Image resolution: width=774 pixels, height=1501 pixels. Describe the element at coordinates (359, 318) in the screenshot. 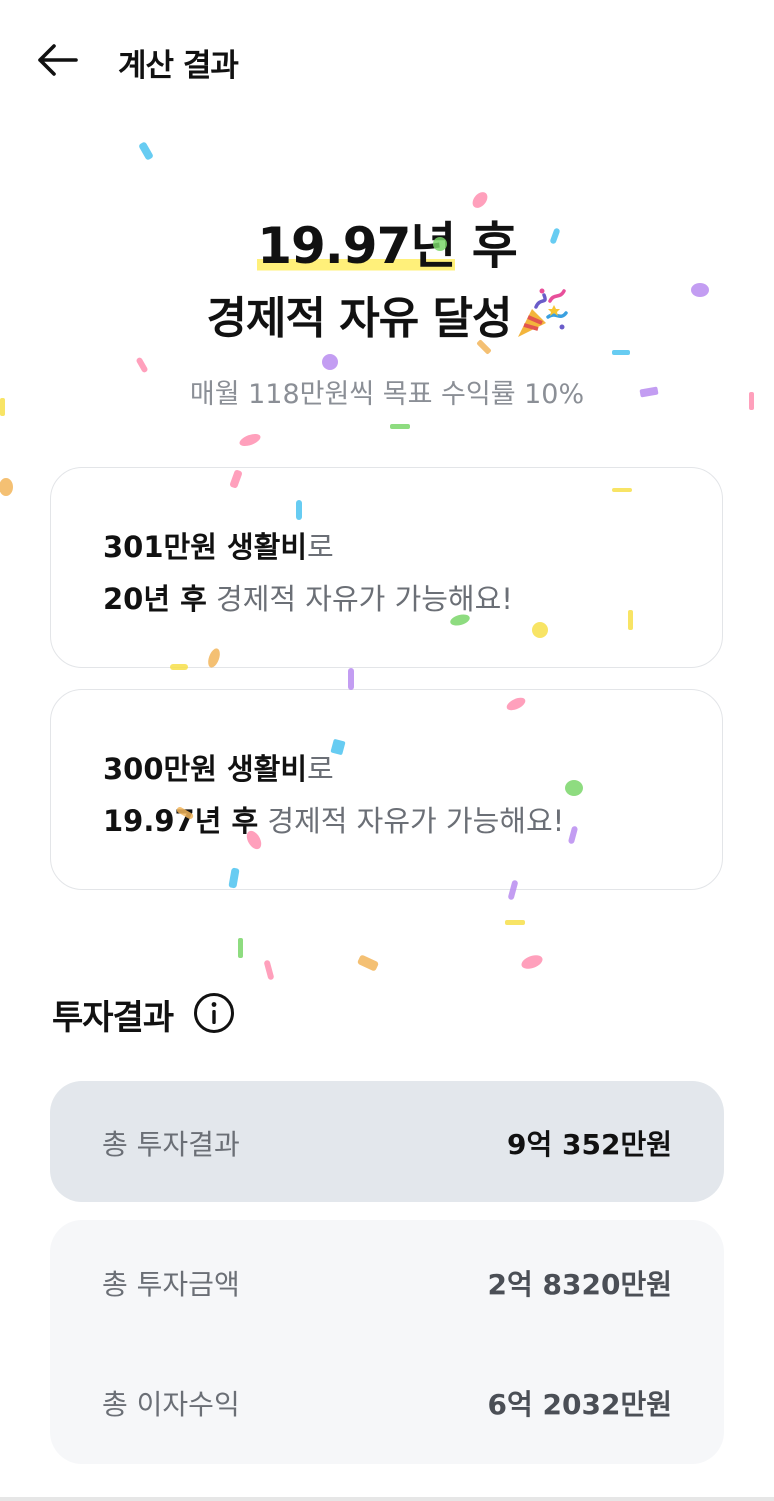

I see `hero-achievement: 경제적 자유 달성` at that location.